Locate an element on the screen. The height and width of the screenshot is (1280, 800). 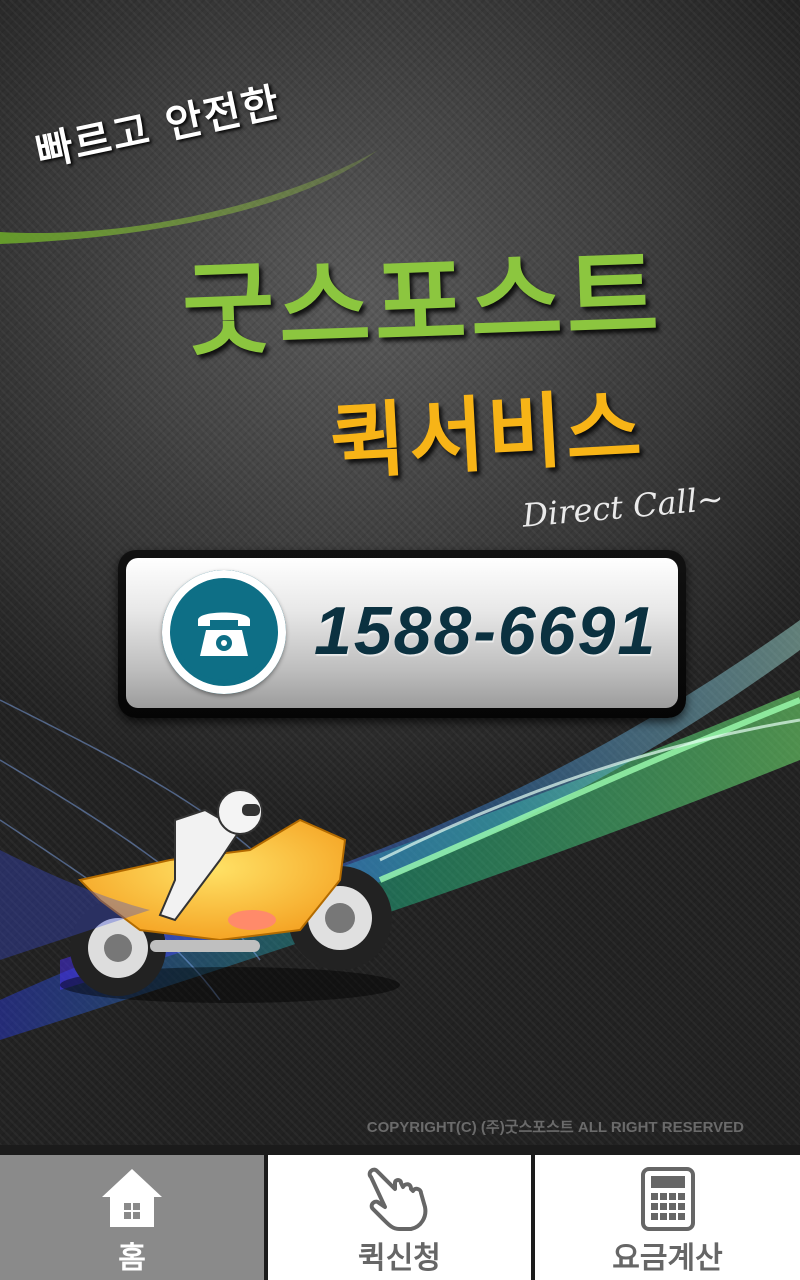
bottom-navigation: 홈 퀵신청 요금계산 is located at coordinates (400, 1212).